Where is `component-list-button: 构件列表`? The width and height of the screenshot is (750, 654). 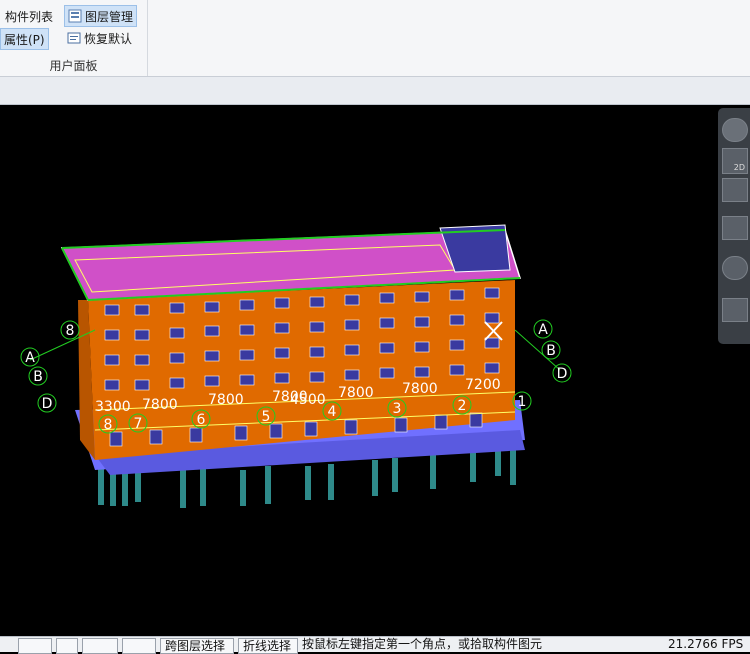 component-list-button: 构件列表 is located at coordinates (29, 16).